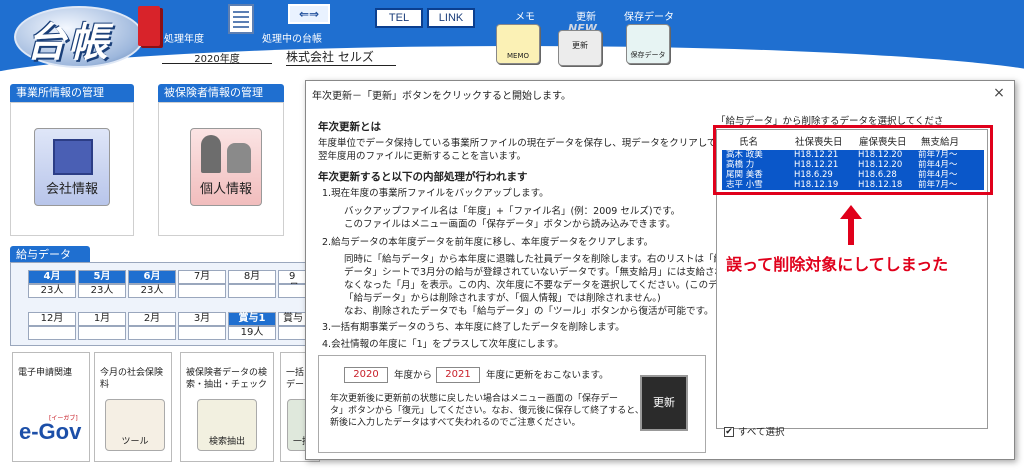 The width and height of the screenshot is (1024, 470). What do you see at coordinates (292, 39) in the screenshot?
I see `current-ledger-label: 処理中の台帳` at bounding box center [292, 39].